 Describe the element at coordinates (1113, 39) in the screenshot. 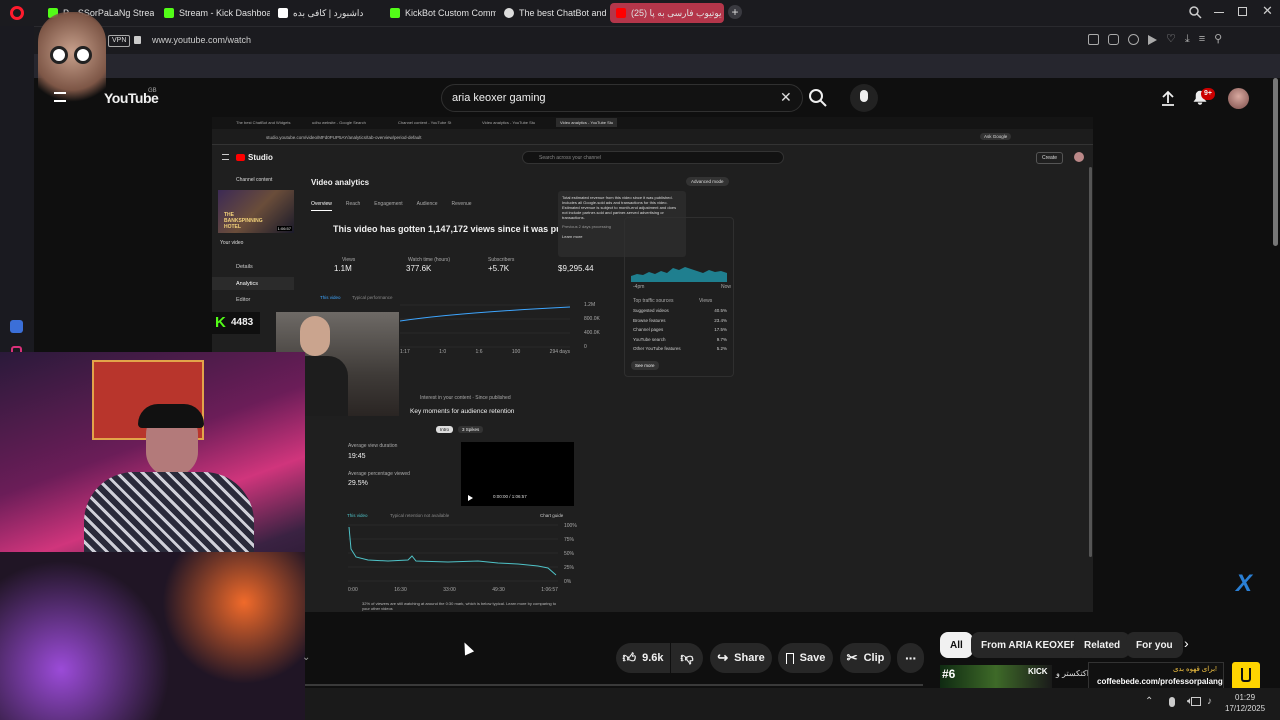

I see `camera-icon` at that location.